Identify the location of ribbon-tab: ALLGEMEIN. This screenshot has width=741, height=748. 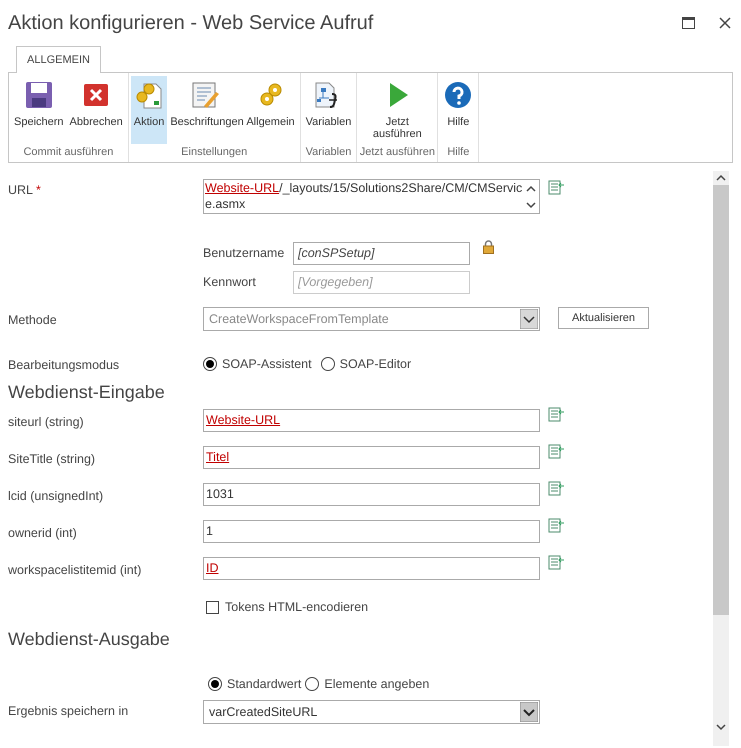
(58, 59).